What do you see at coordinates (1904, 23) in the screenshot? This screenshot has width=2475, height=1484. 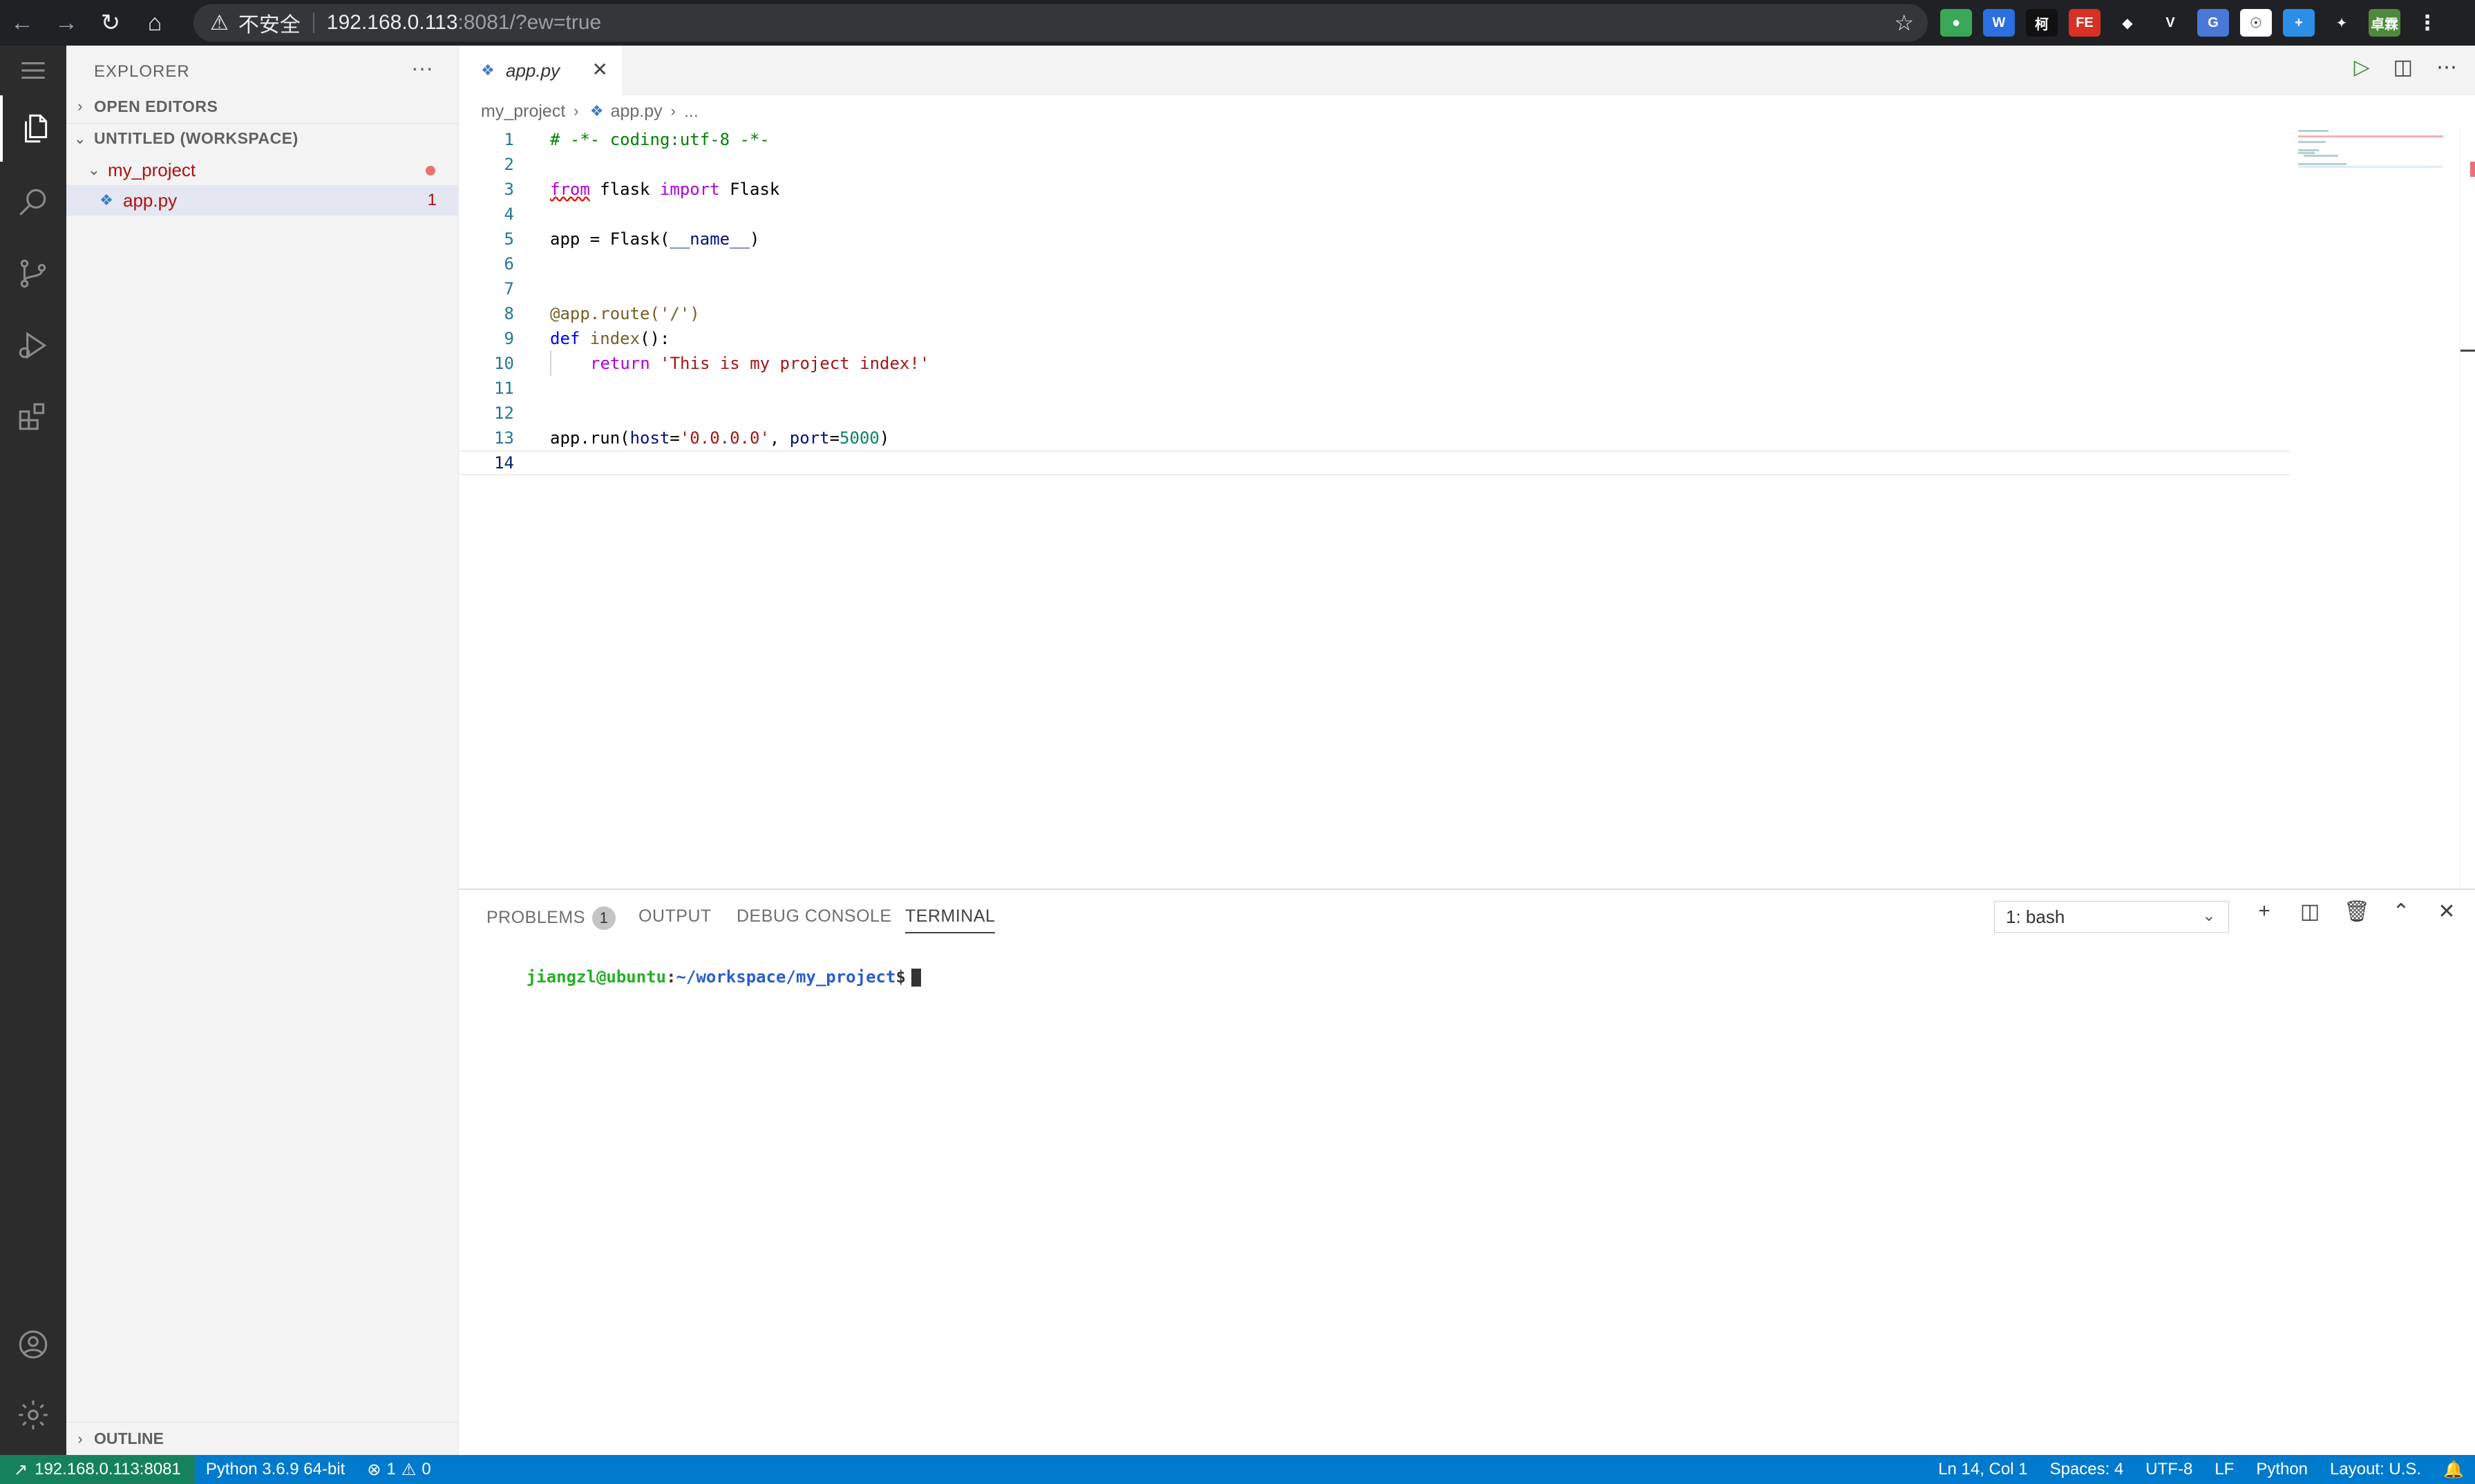 I see `bookmark-star-icon: ☆` at bounding box center [1904, 23].